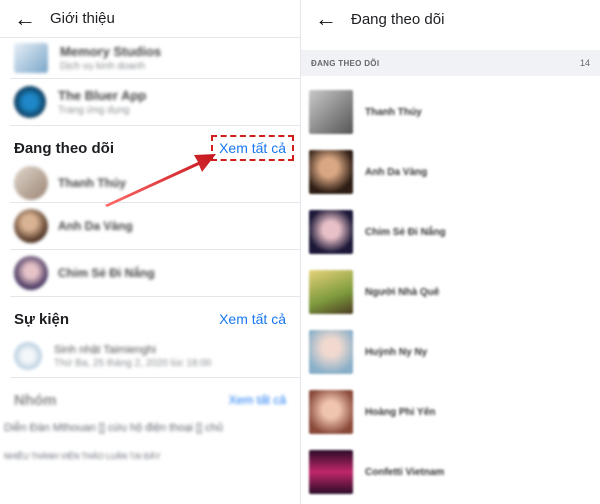 Image resolution: width=600 pixels, height=504 pixels. What do you see at coordinates (252, 148) in the screenshot?
I see `see-all-following-link: Xem tất cả` at bounding box center [252, 148].